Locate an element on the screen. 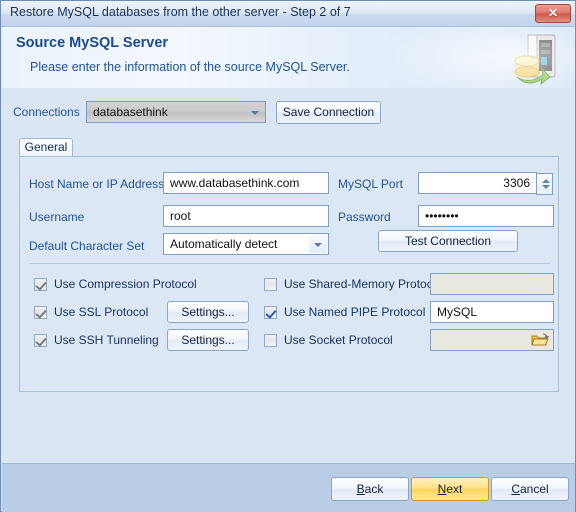 Image resolution: width=576 pixels, height=512 pixels. back-button: Back is located at coordinates (370, 489).